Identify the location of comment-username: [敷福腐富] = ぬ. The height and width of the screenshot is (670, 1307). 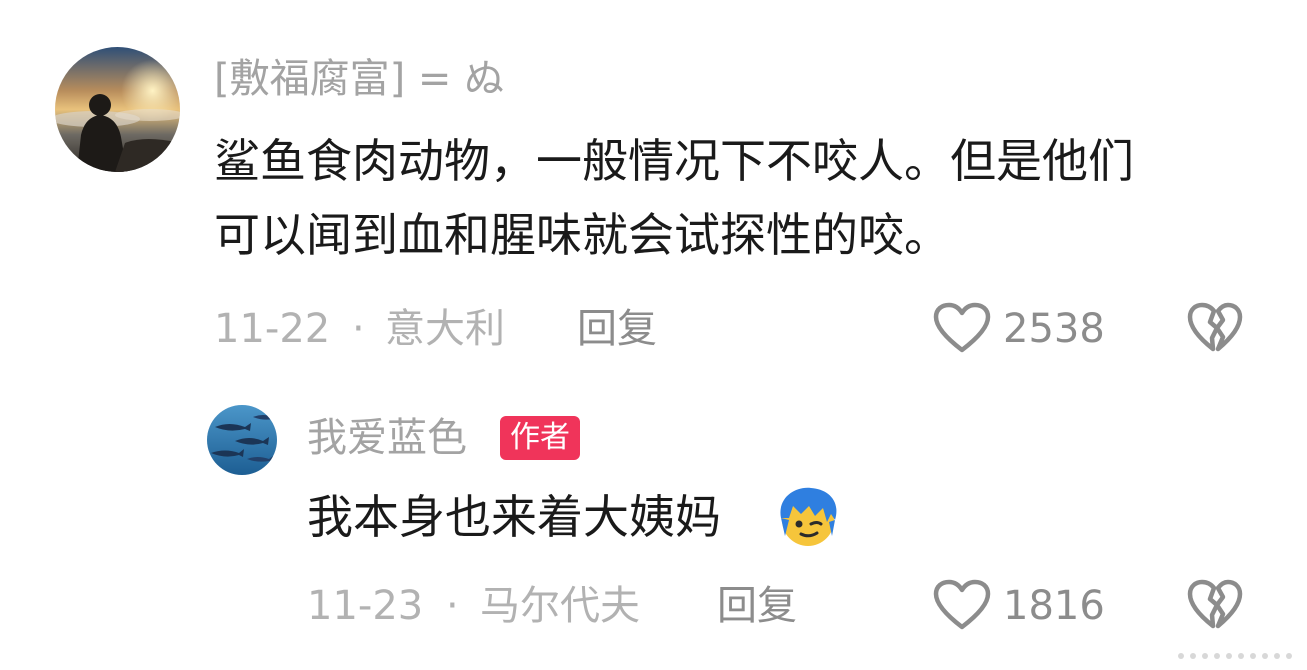
(359, 79).